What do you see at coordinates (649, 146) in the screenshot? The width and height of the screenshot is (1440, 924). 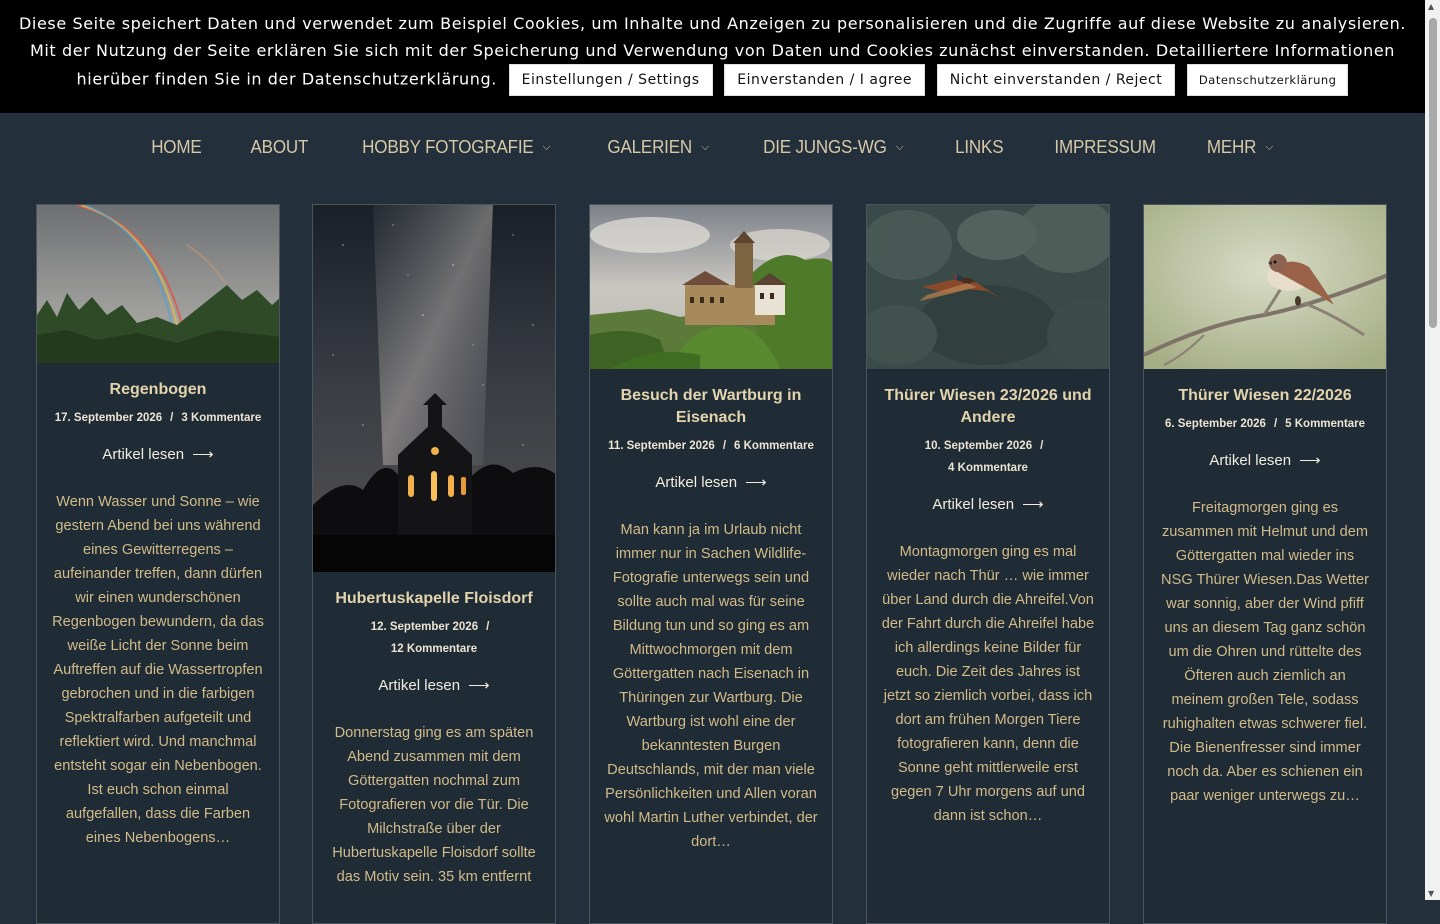 I see `nav-label: GALERIEN` at bounding box center [649, 146].